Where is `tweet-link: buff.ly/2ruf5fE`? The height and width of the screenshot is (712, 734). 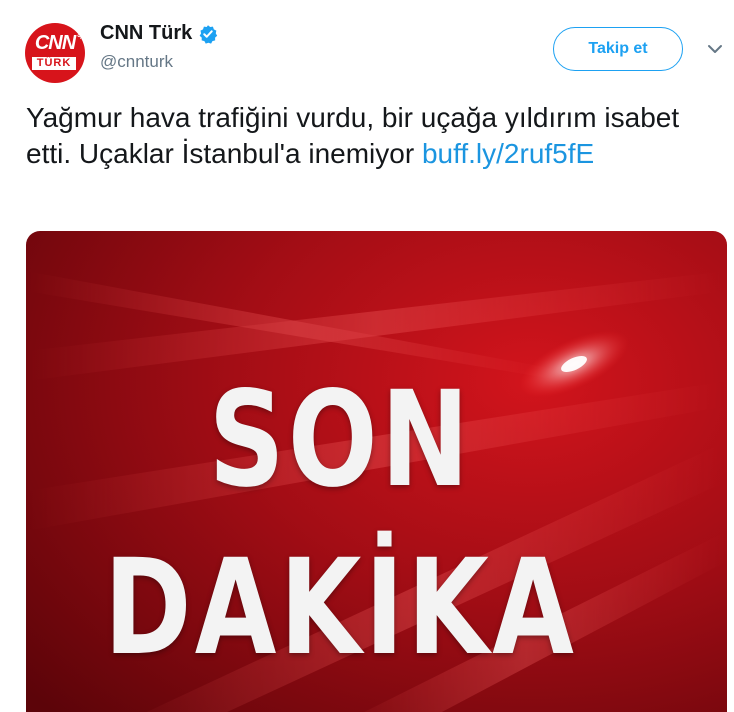
tweet-link: buff.ly/2ruf5fE is located at coordinates (508, 153).